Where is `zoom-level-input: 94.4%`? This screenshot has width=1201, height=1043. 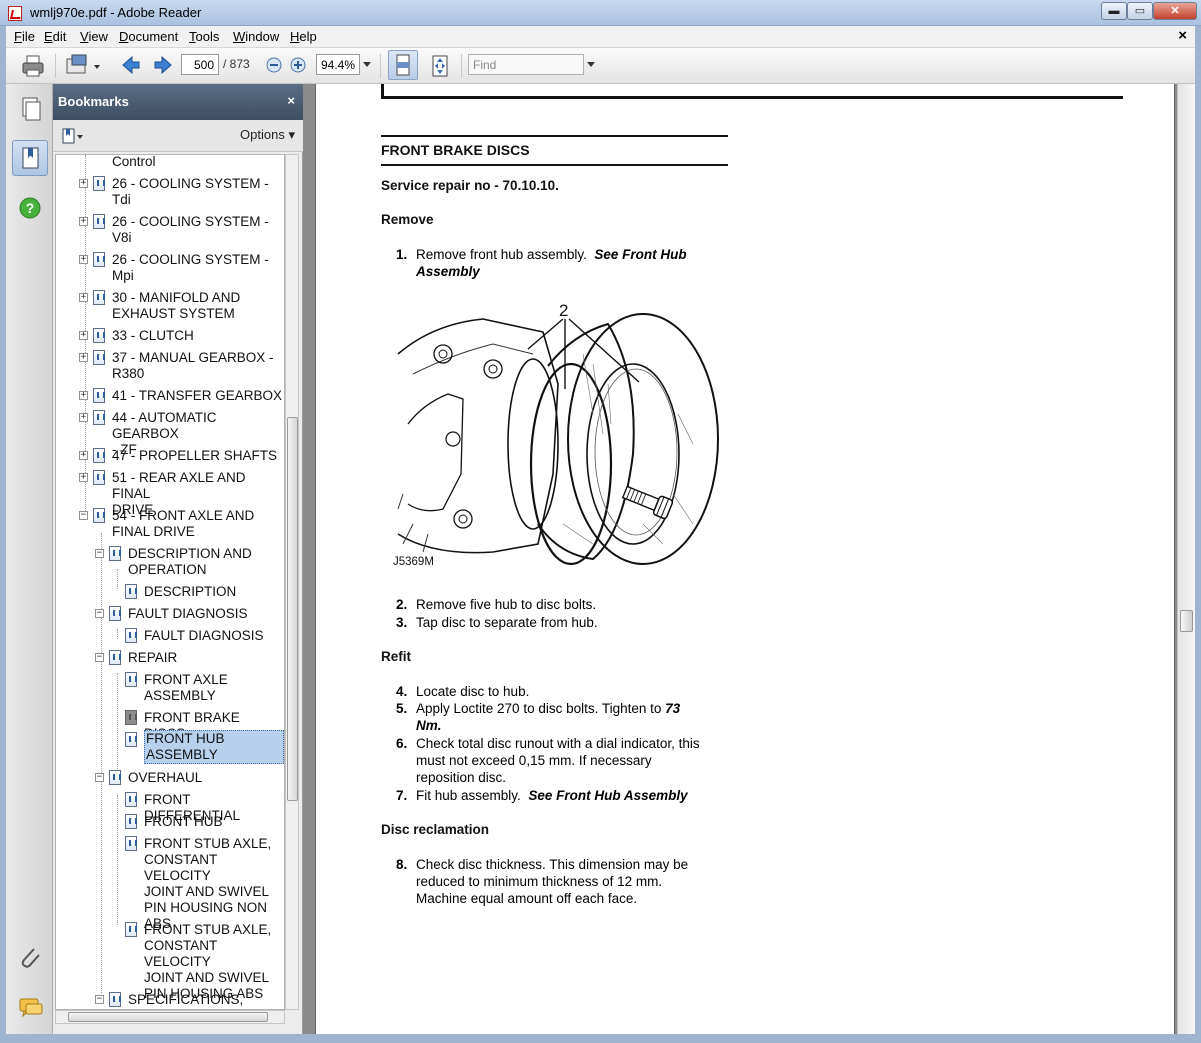
zoom-level-input: 94.4% is located at coordinates (338, 64).